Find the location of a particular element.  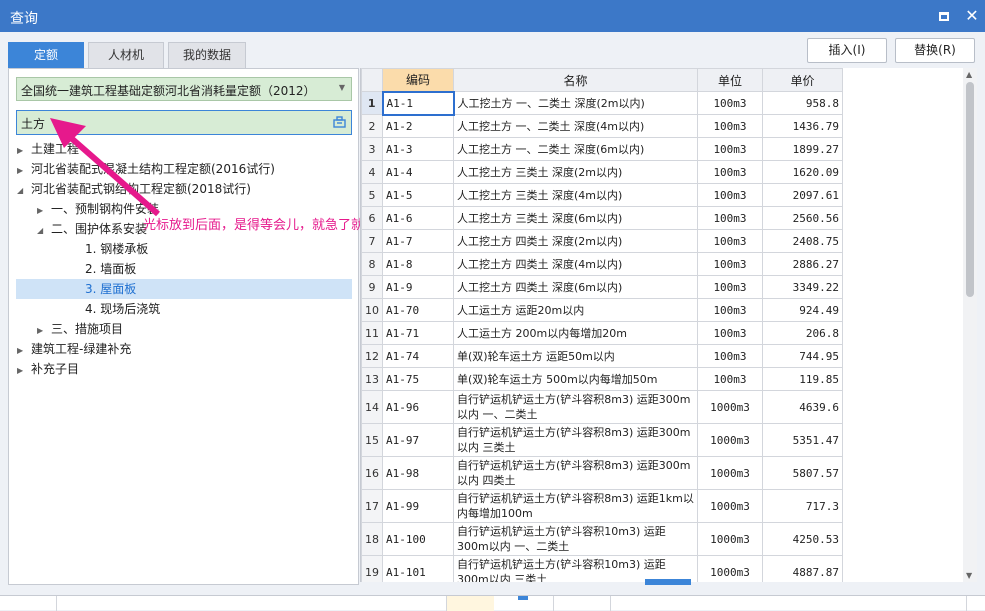

table-row: 8 A1-8 人工挖土方 四类土 深度(4m以内) 100m3 2886.27 is located at coordinates (602, 264).